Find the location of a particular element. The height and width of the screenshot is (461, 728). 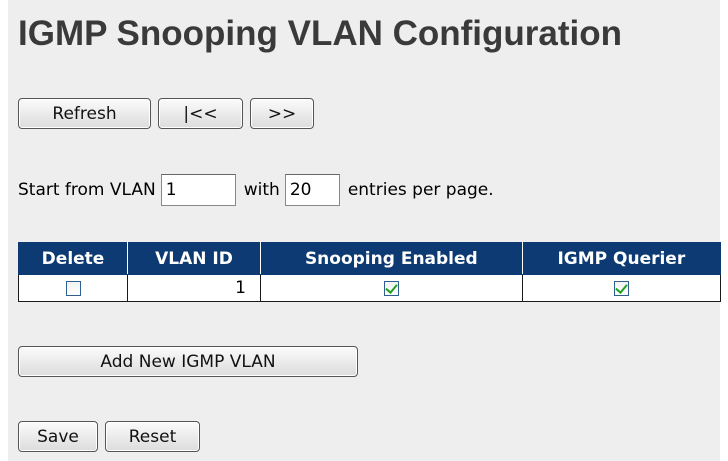

next-page-button: >> is located at coordinates (282, 113).